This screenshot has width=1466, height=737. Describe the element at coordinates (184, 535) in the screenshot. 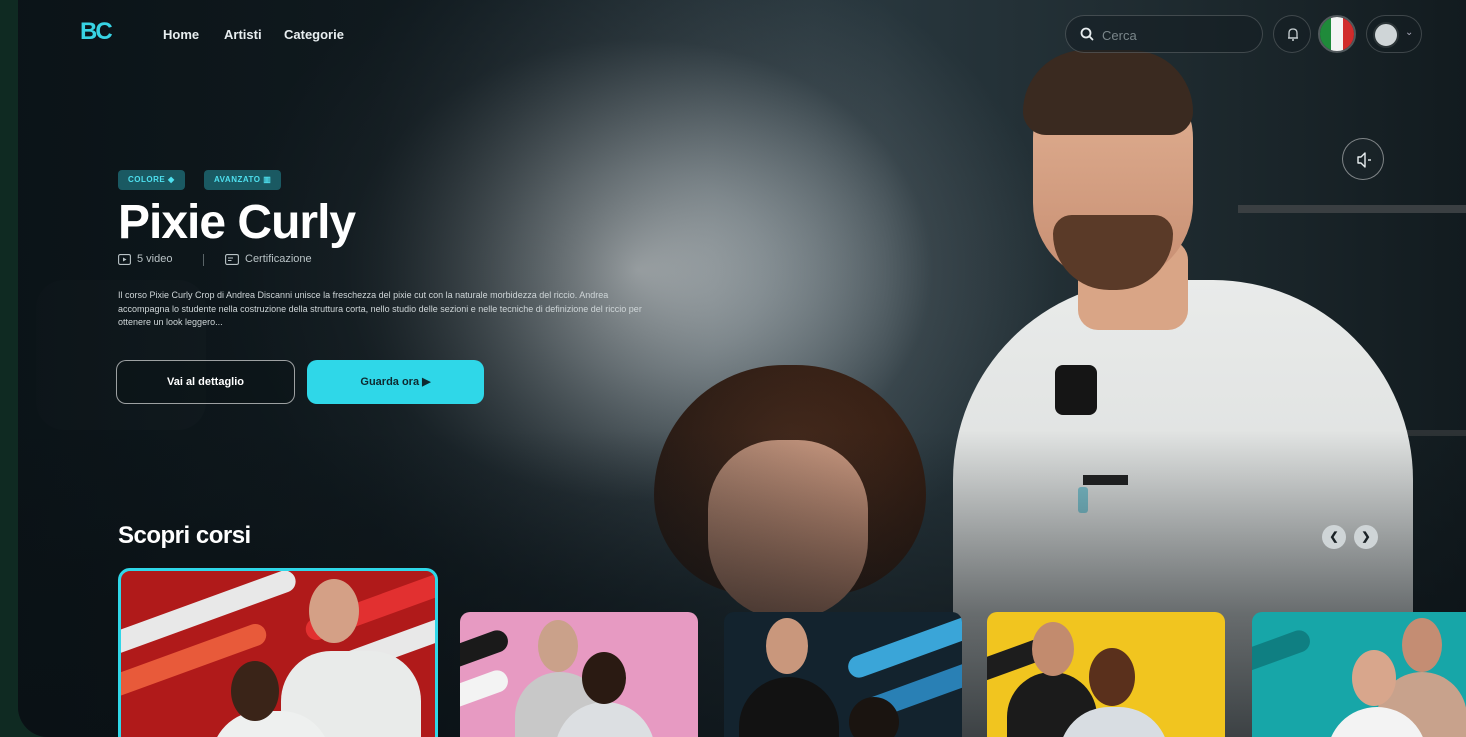

I see `carousel-title: Scopri corsi` at that location.